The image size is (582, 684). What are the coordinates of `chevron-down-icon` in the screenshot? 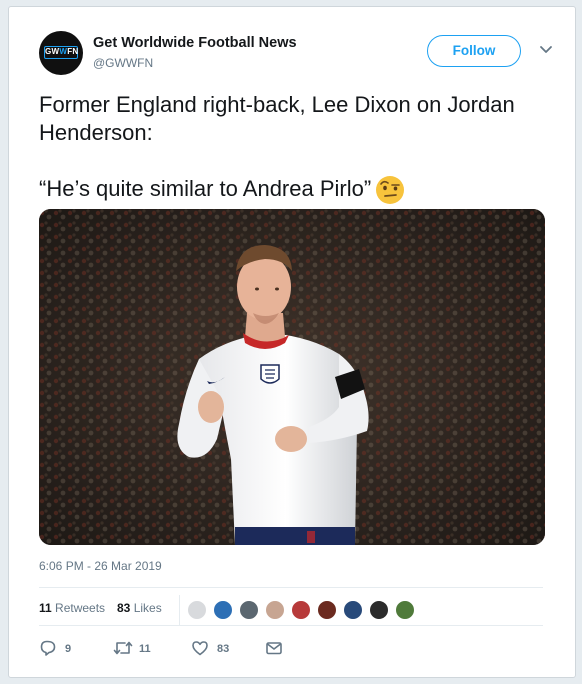 It's located at (546, 50).